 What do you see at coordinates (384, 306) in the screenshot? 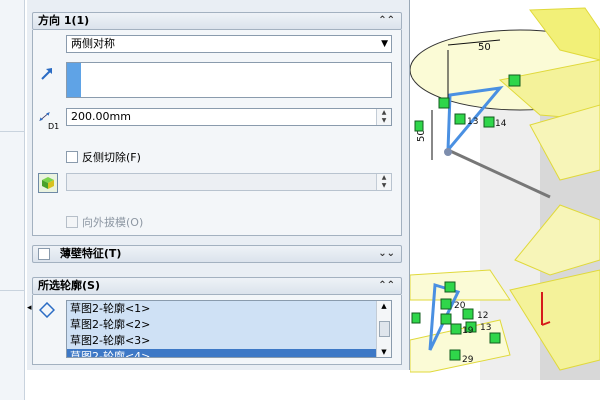
I see `scroll-up-icon: ▲` at bounding box center [384, 306].